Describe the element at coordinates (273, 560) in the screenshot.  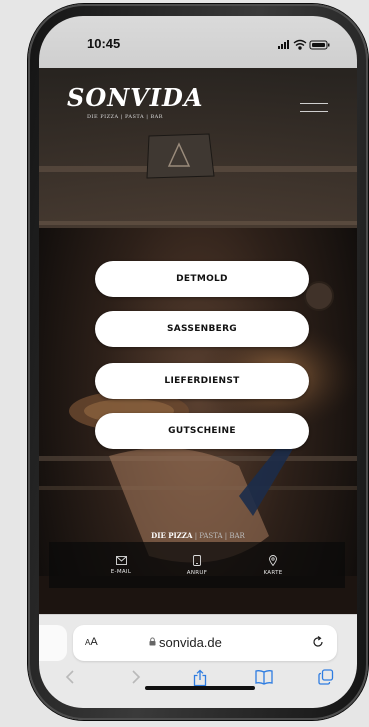
I see `map-pin-icon` at that location.